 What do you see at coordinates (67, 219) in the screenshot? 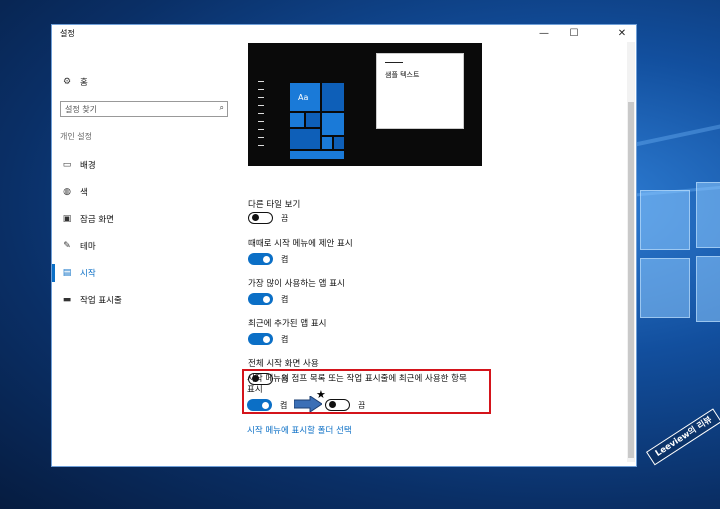
I see `lock-screen-icon: ▣` at bounding box center [67, 219].